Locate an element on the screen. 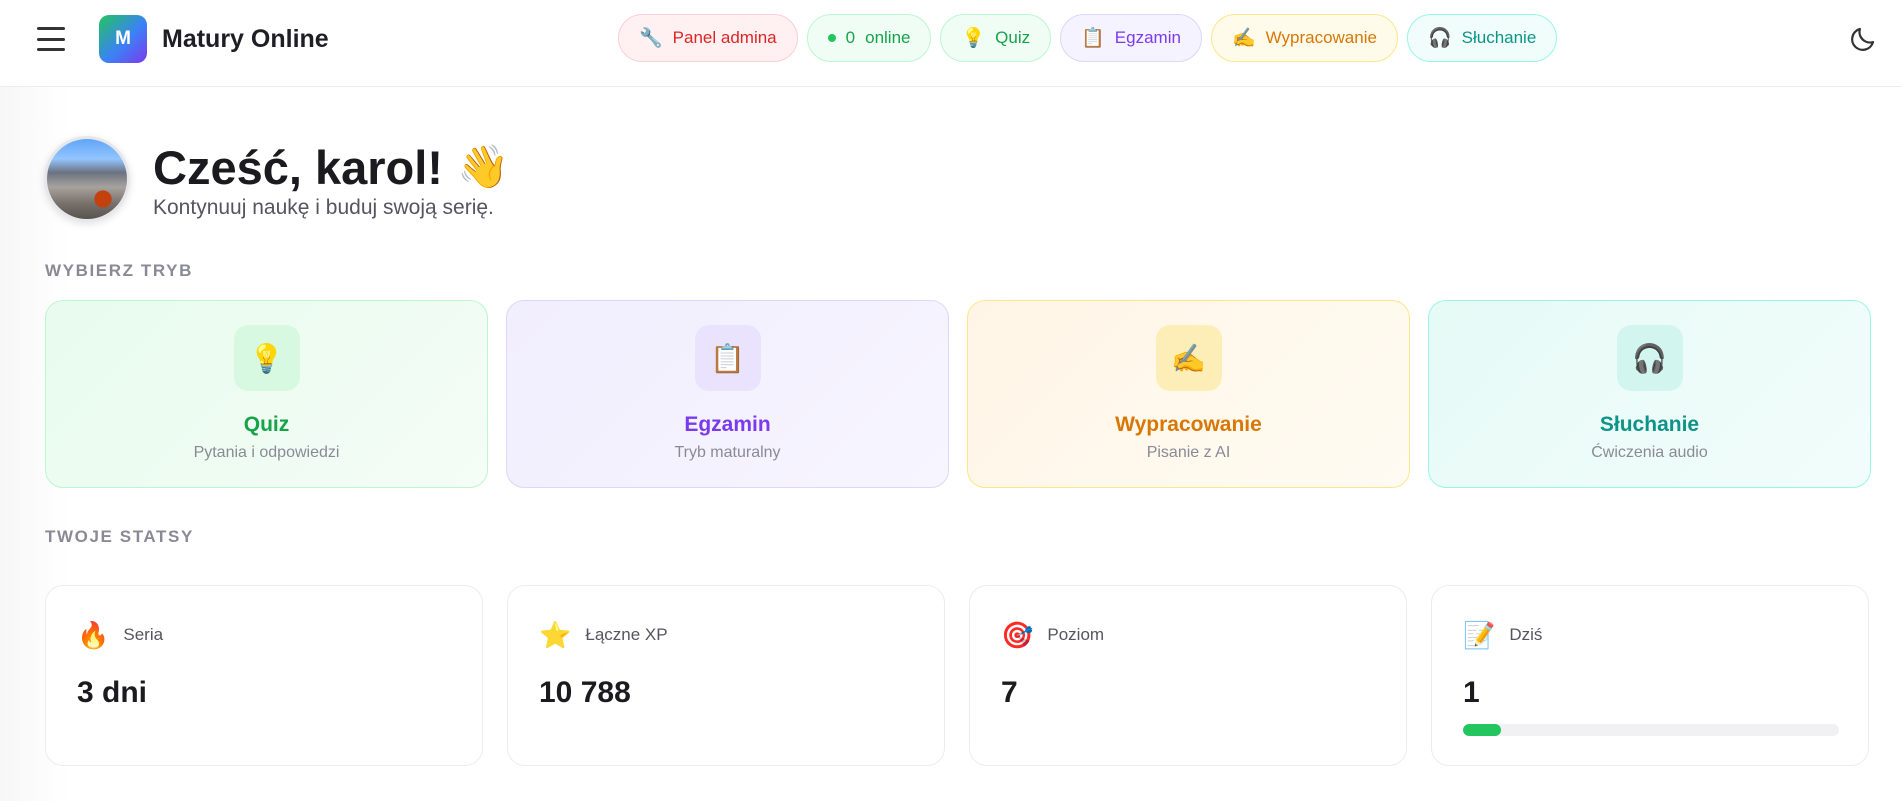 This screenshot has width=1901, height=801. mode-title: Słuchanie is located at coordinates (1649, 424).